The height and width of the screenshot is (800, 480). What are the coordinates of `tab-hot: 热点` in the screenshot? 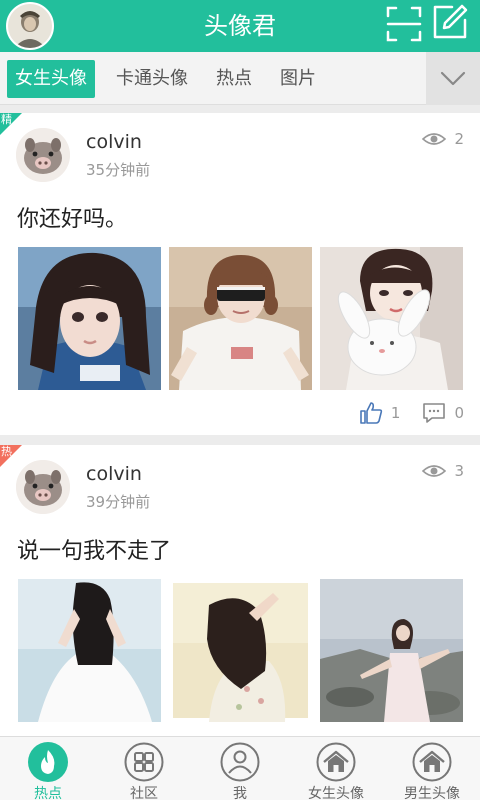 It's located at (234, 79).